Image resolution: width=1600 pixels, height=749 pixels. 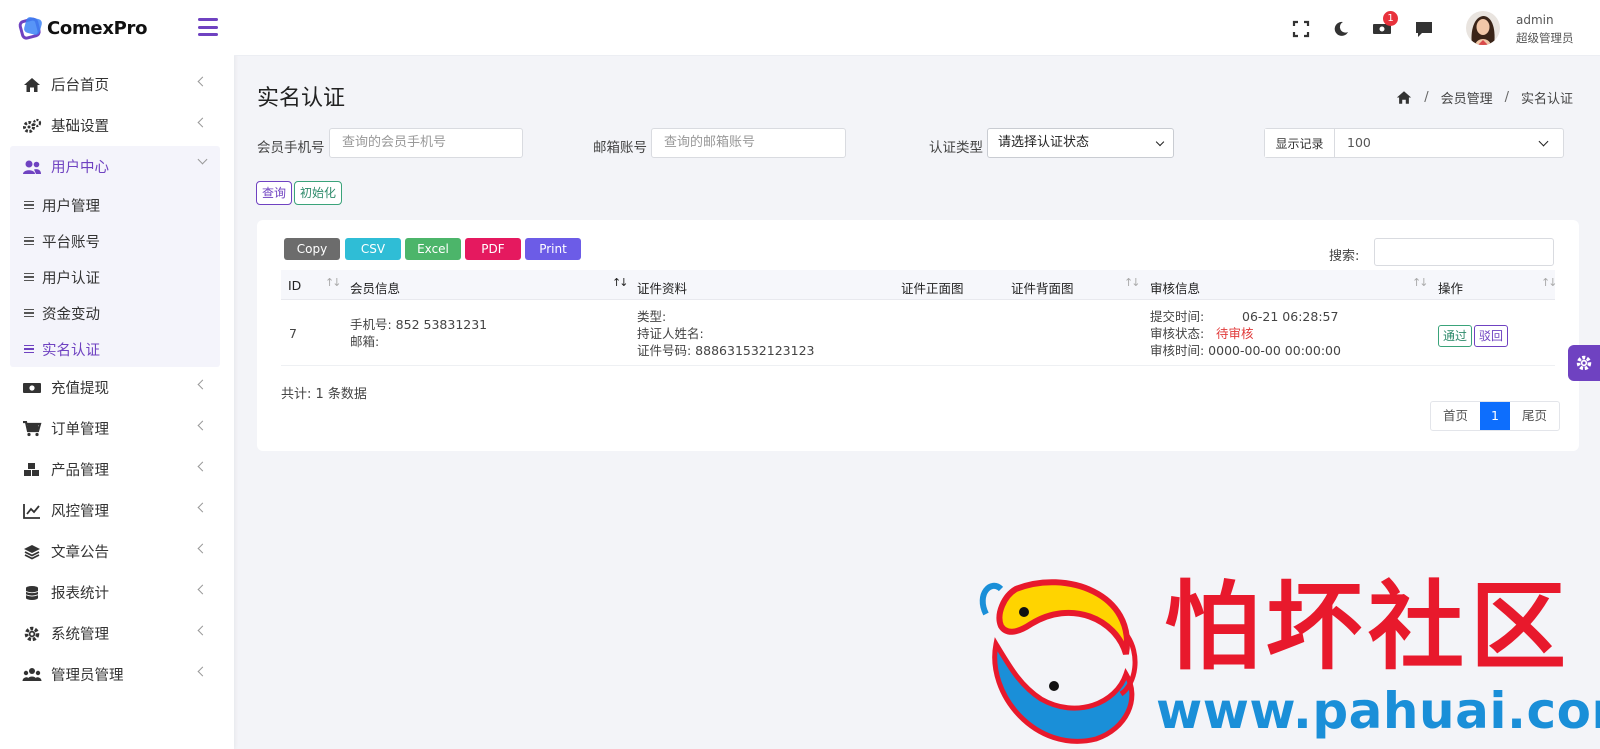 What do you see at coordinates (117, 633) in the screenshot?
I see `sidebar-item-system: 系统管理` at bounding box center [117, 633].